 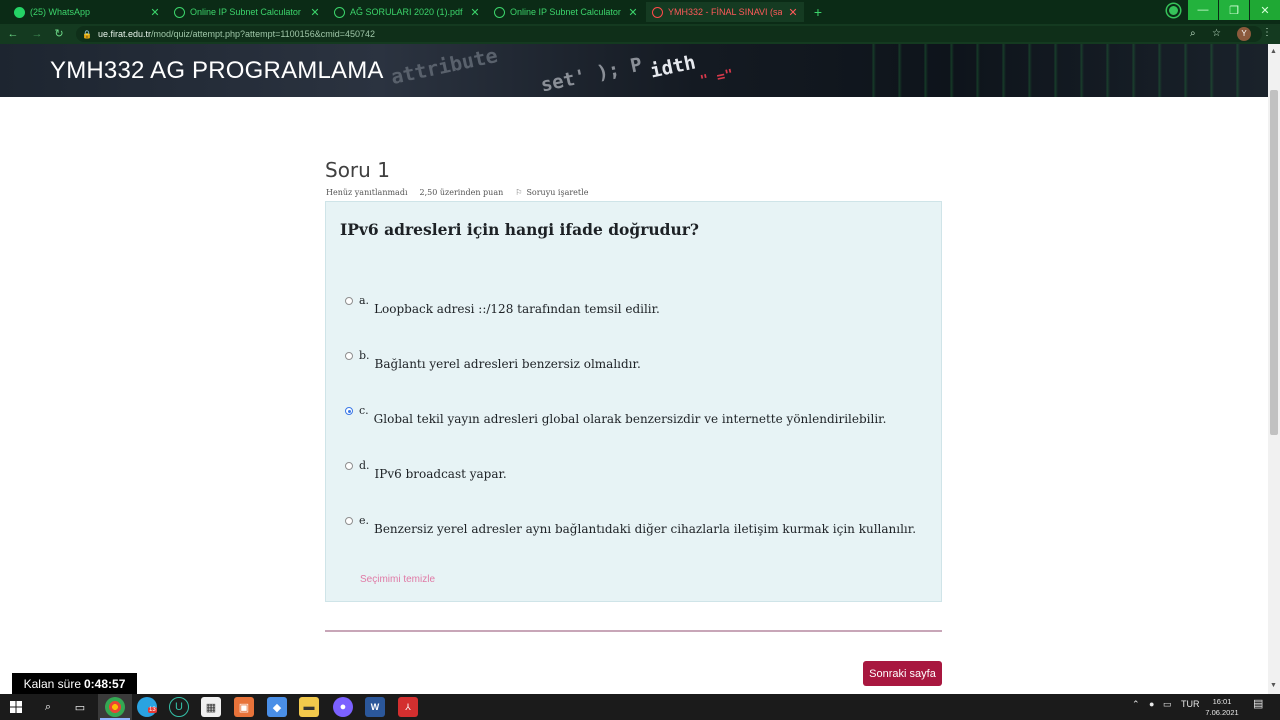 What do you see at coordinates (364, 465) in the screenshot?
I see `option-letter: d.` at bounding box center [364, 465].